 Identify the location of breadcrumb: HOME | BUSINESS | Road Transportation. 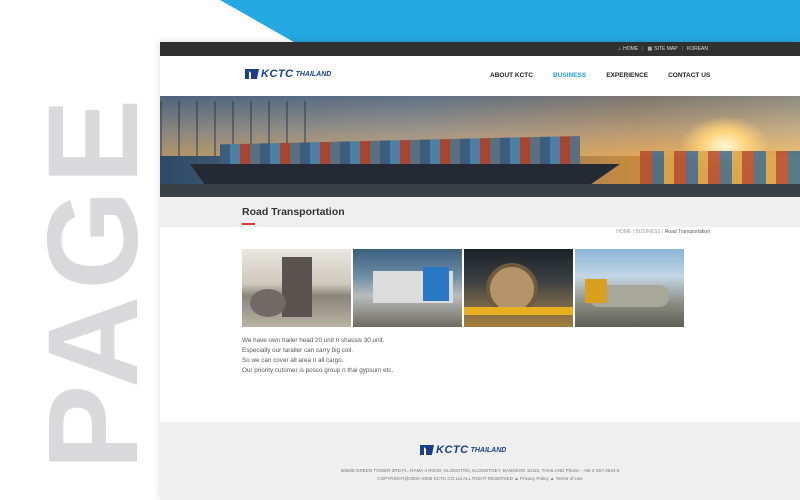
(663, 232).